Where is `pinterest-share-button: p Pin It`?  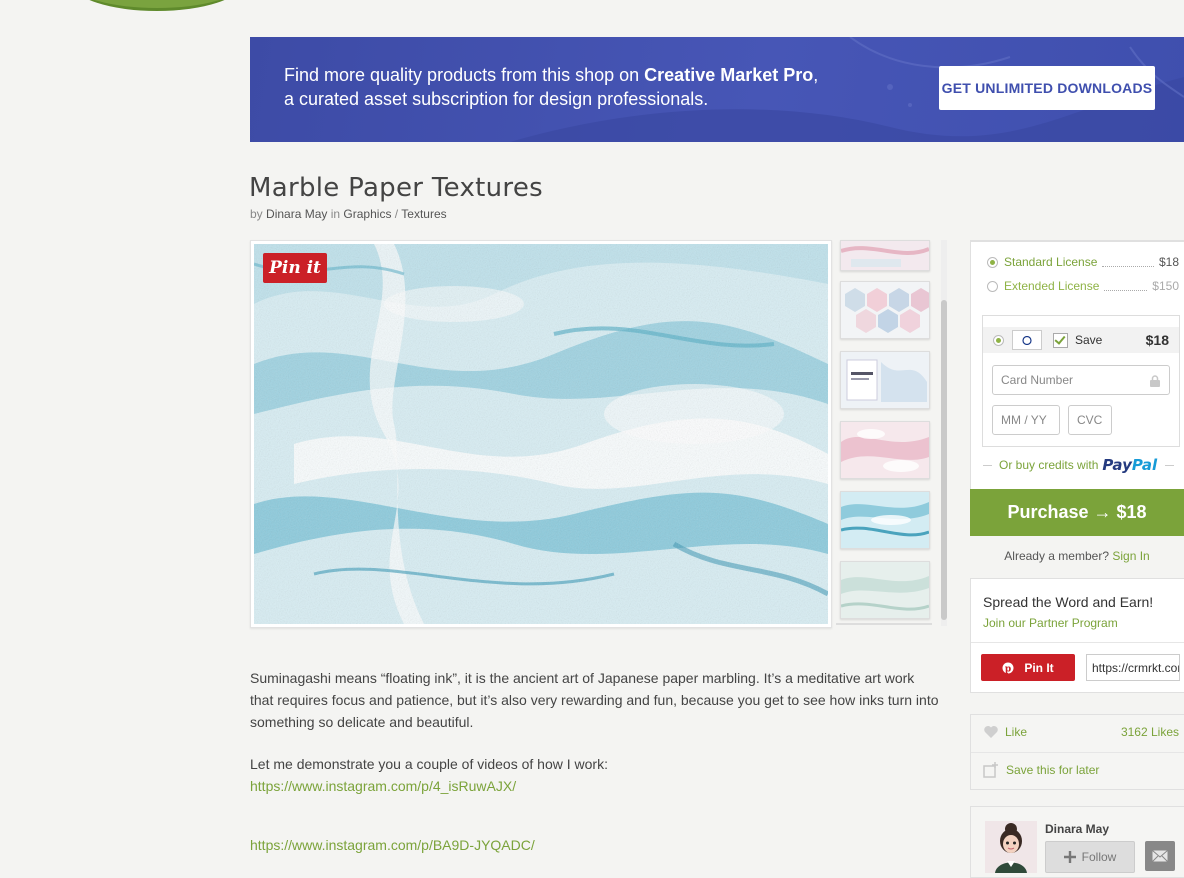
pinterest-share-button: p Pin It is located at coordinates (1028, 667).